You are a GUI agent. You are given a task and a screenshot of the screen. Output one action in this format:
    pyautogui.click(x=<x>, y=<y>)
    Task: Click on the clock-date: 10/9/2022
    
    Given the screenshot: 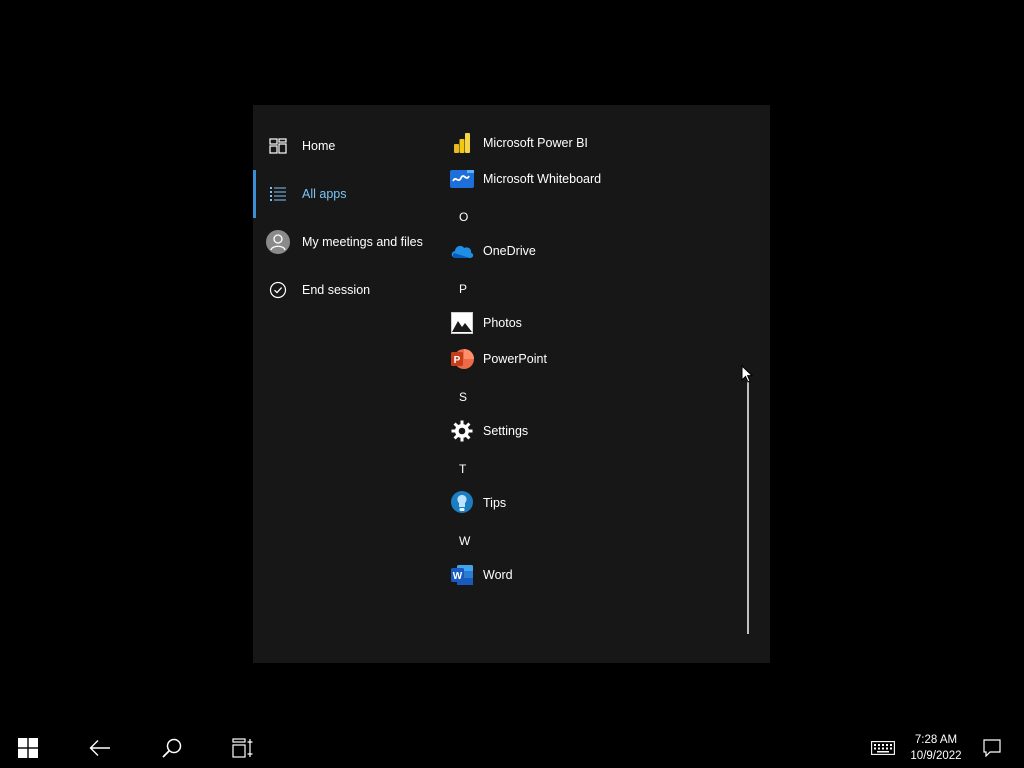 What is the action you would take?
    pyautogui.click(x=936, y=756)
    